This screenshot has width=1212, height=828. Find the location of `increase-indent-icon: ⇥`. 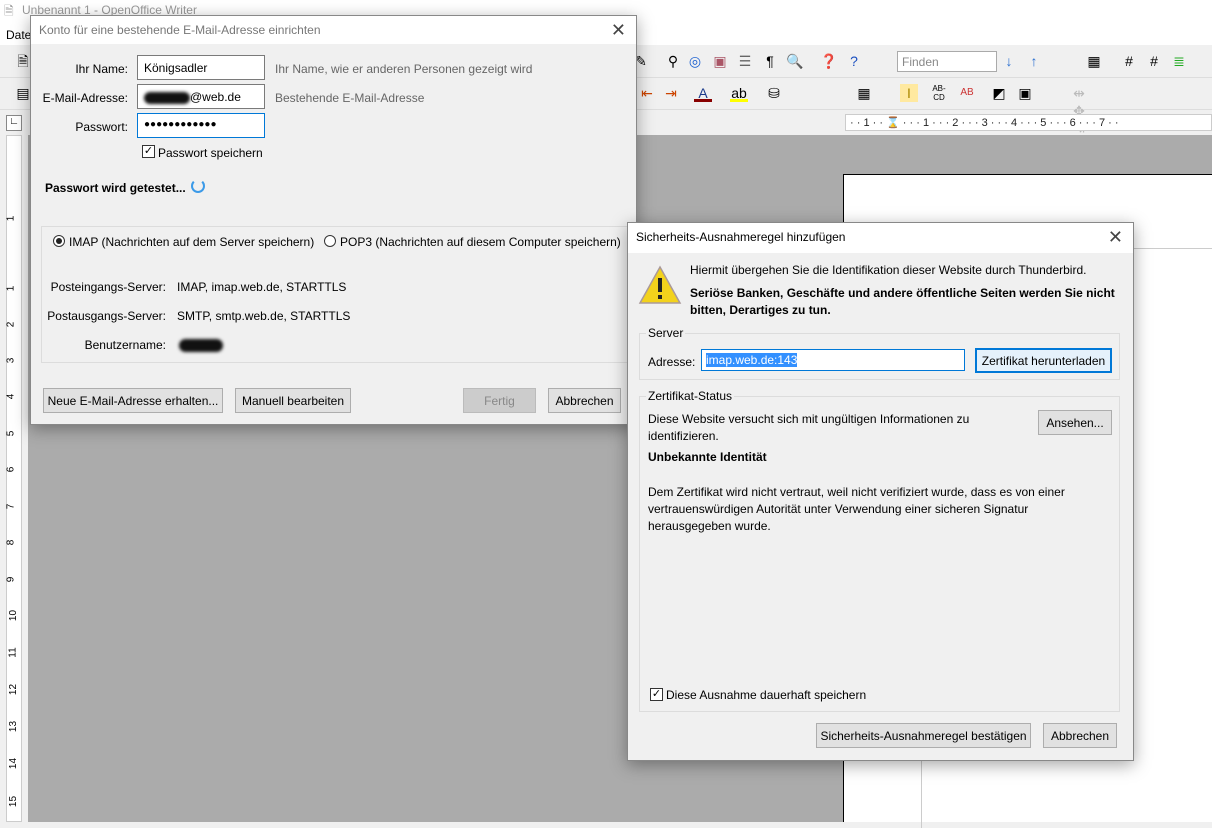

increase-indent-icon: ⇥ is located at coordinates (671, 93).